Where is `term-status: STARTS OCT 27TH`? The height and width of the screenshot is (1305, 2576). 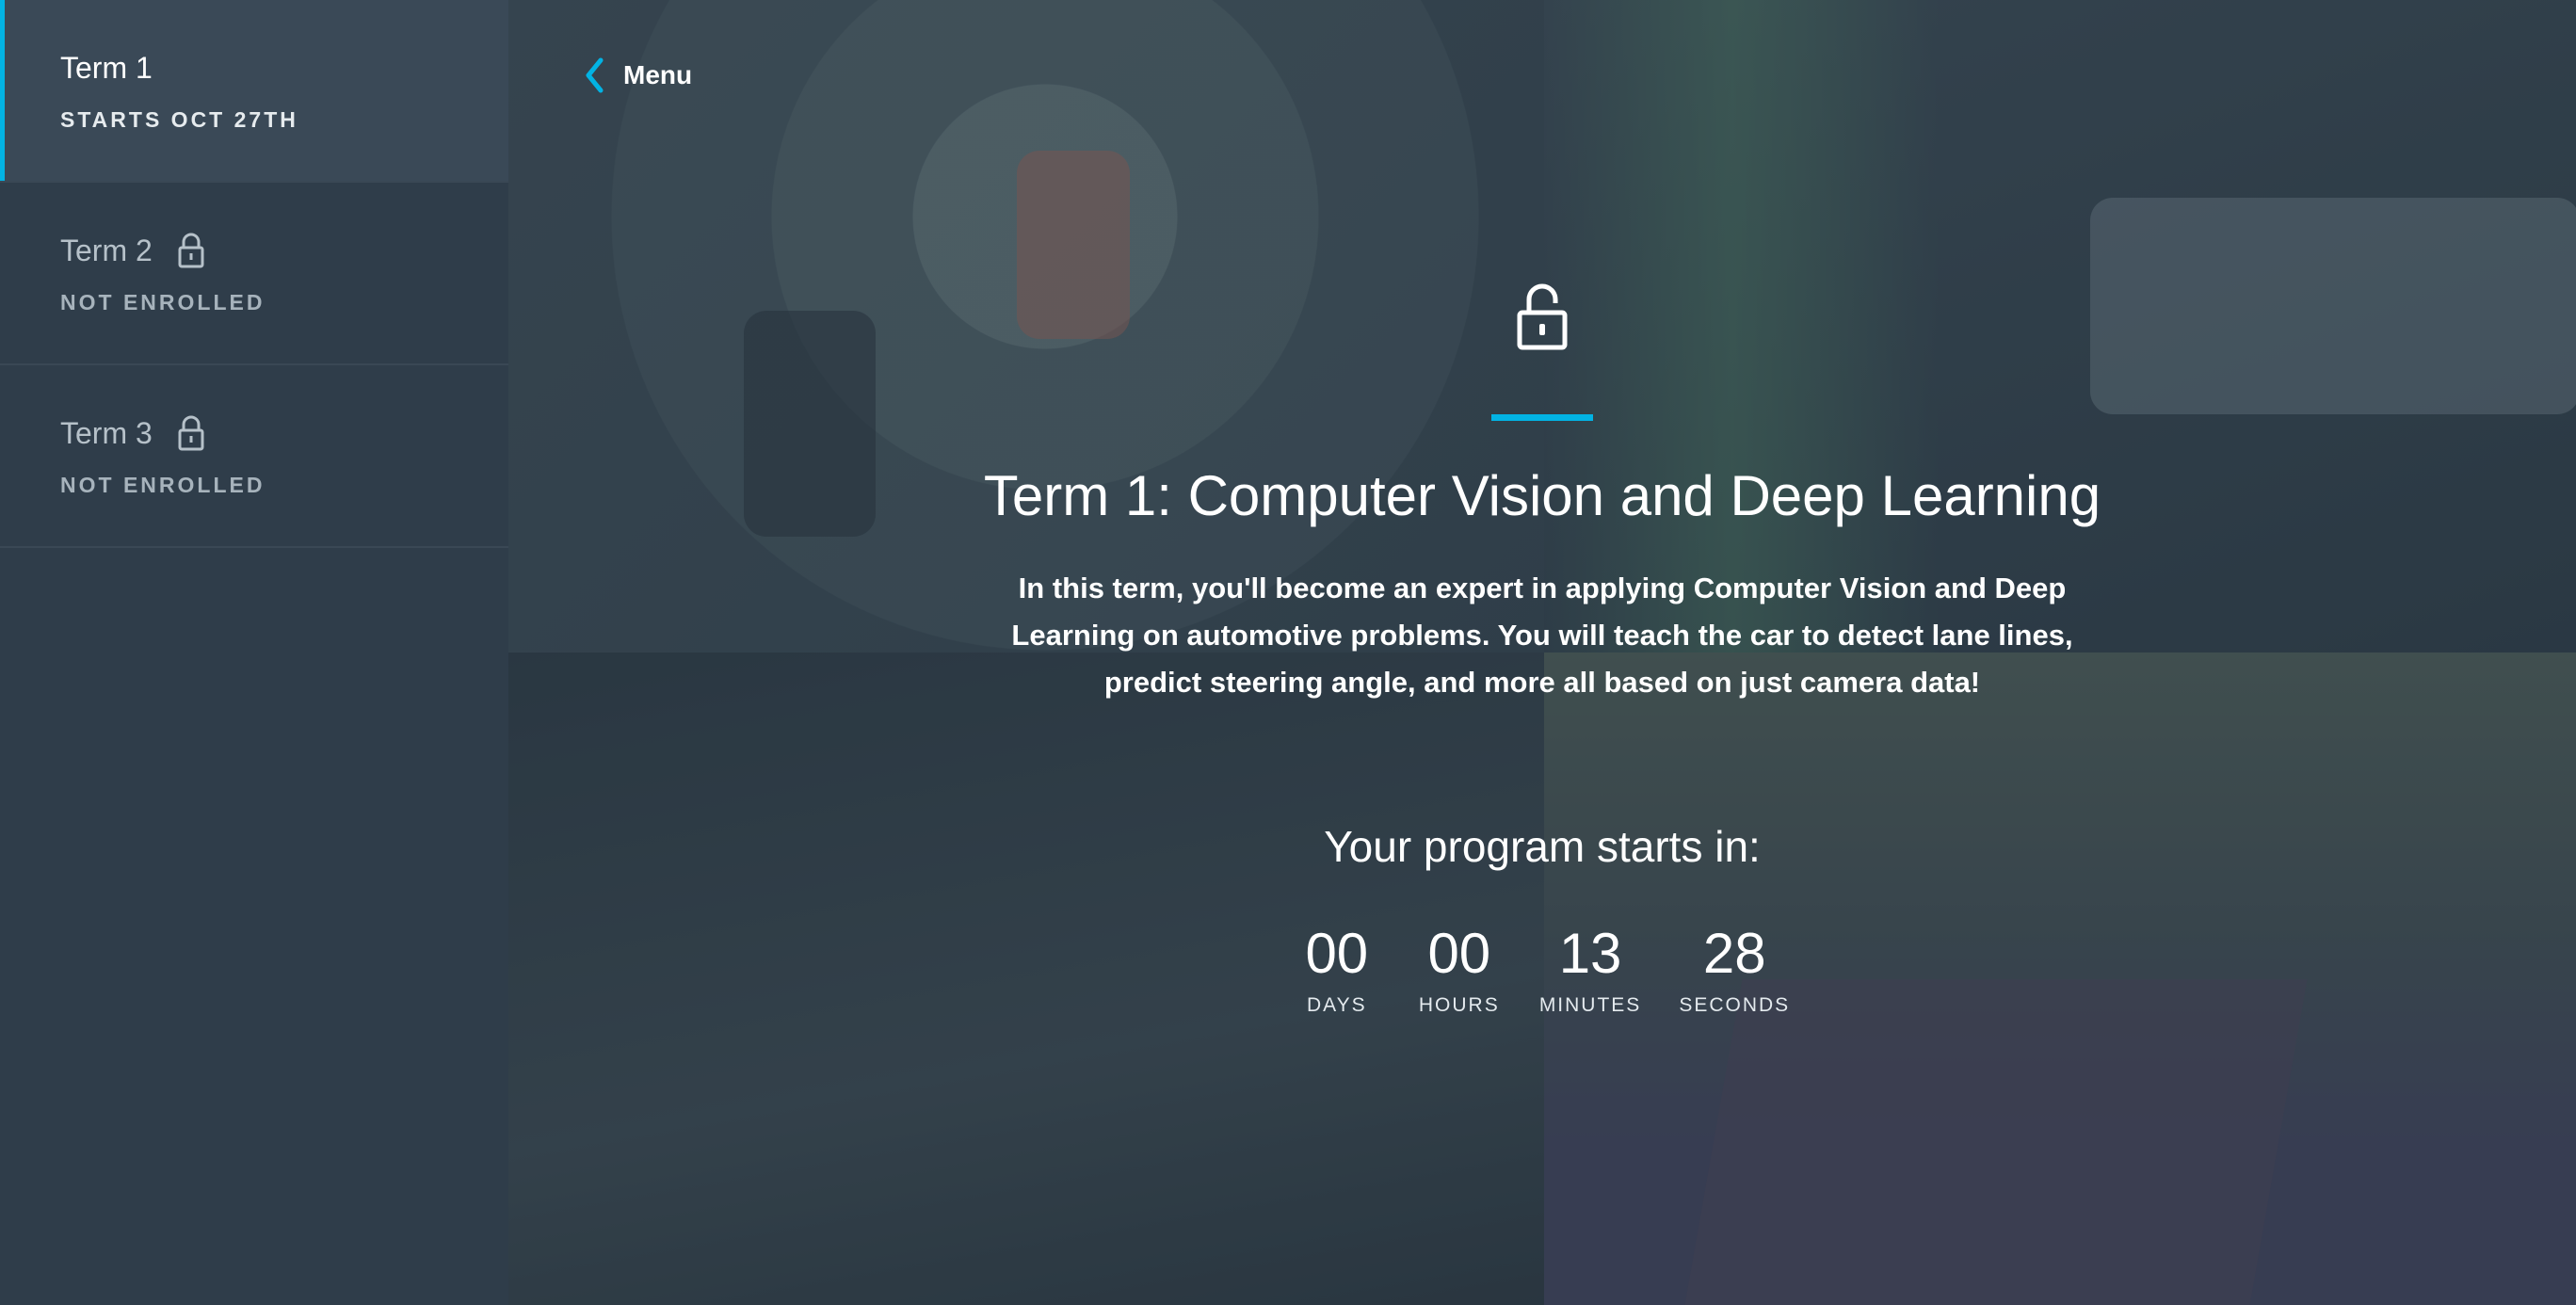
term-status: STARTS OCT 27TH is located at coordinates (179, 119).